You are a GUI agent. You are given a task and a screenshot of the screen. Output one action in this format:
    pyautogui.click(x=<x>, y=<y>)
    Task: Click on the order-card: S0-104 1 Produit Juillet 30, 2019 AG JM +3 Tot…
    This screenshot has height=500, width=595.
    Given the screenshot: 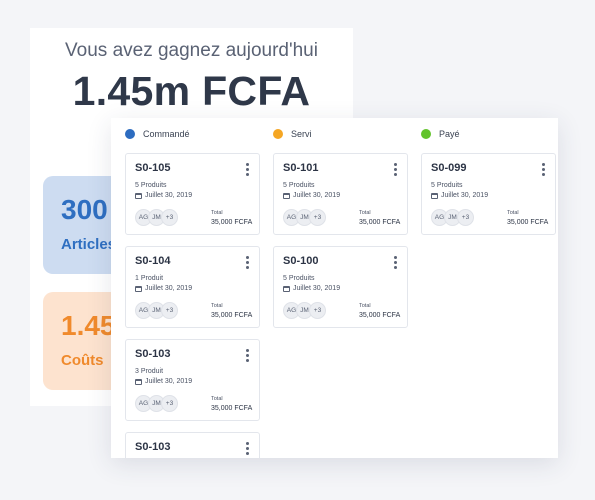 What is the action you would take?
    pyautogui.click(x=192, y=287)
    